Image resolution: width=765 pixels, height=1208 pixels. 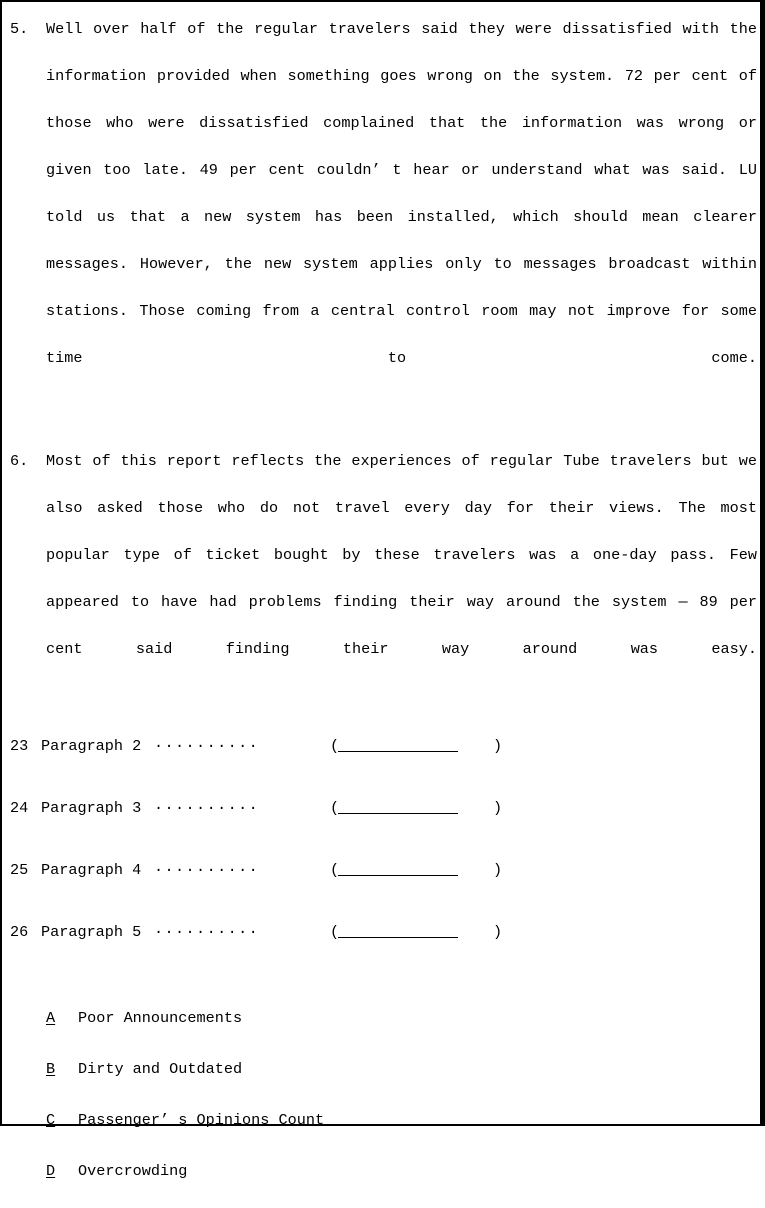 I want to click on question-label: Paragraph 3, so click(x=91, y=808).